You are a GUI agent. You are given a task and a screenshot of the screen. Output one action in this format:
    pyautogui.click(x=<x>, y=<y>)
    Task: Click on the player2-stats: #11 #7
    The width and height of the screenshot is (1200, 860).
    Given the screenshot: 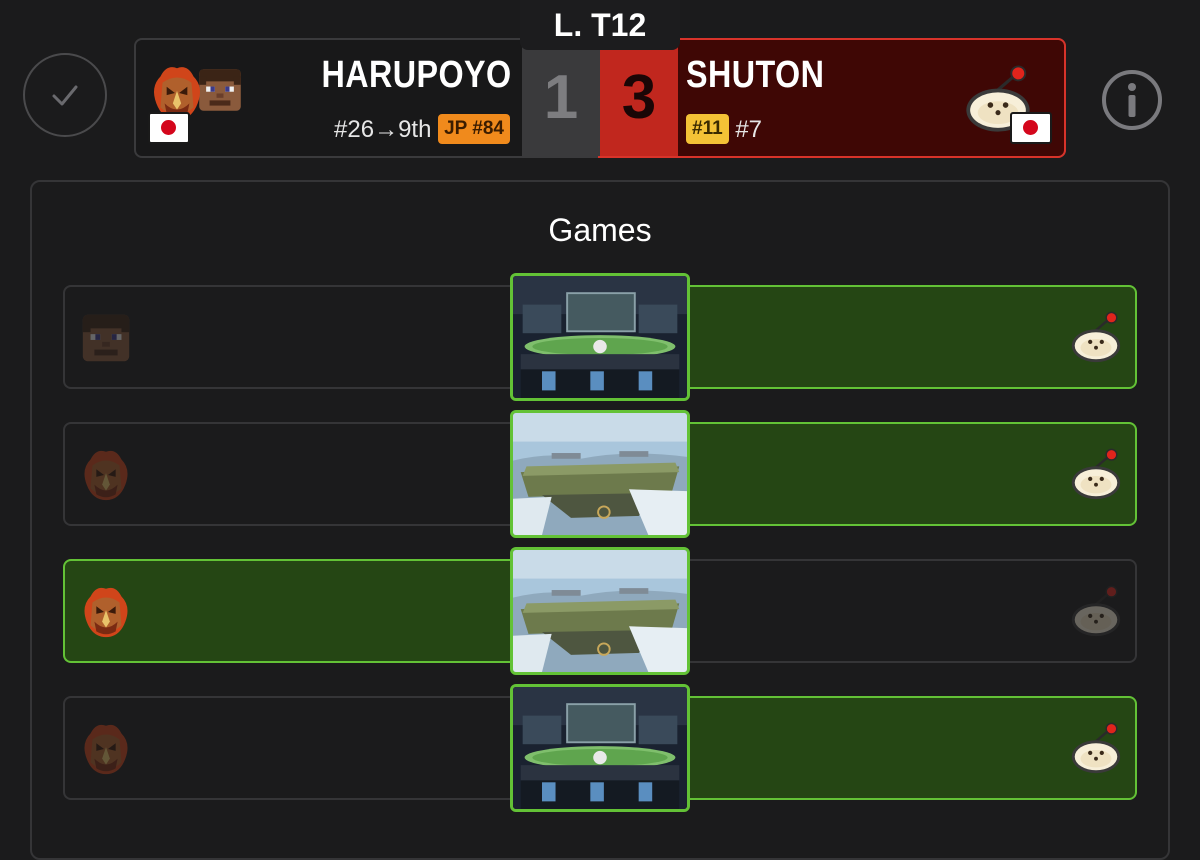 What is the action you would take?
    pyautogui.click(x=726, y=129)
    